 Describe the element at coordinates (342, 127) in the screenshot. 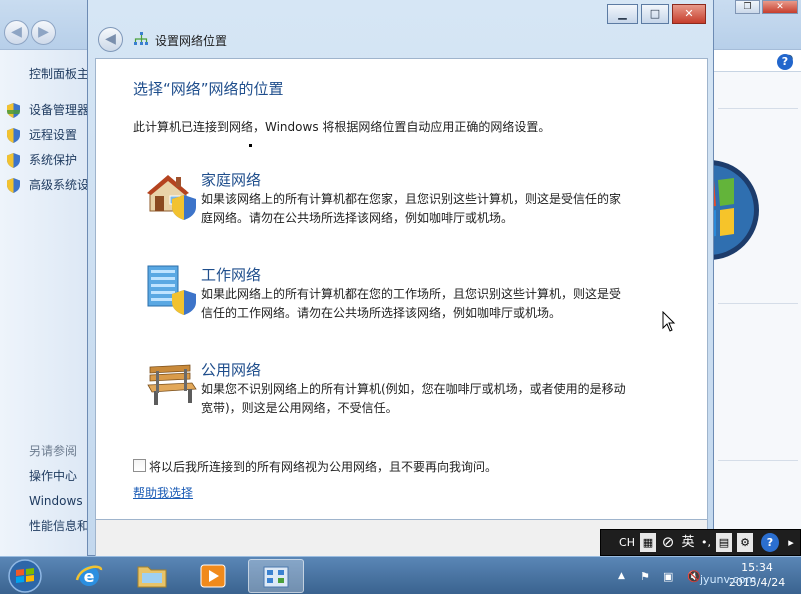

I see `intro-text: 此计算机已连接到网络，Windows 将根据网络位置自动应用正确的网络设置。` at that location.